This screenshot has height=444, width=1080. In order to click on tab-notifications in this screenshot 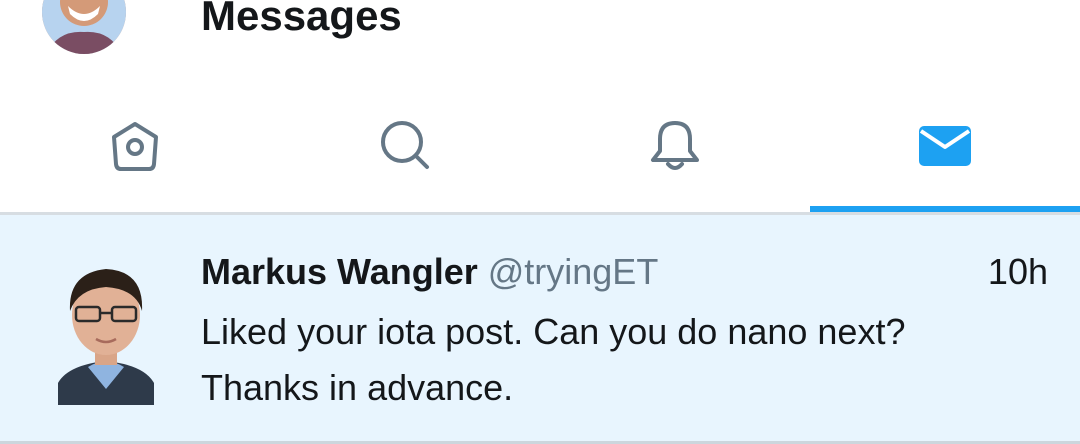, I will do `click(675, 146)`.